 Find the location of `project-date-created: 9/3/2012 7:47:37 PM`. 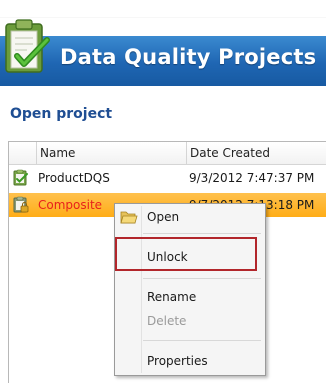

project-date-created: 9/3/2012 7:47:37 PM is located at coordinates (252, 178).